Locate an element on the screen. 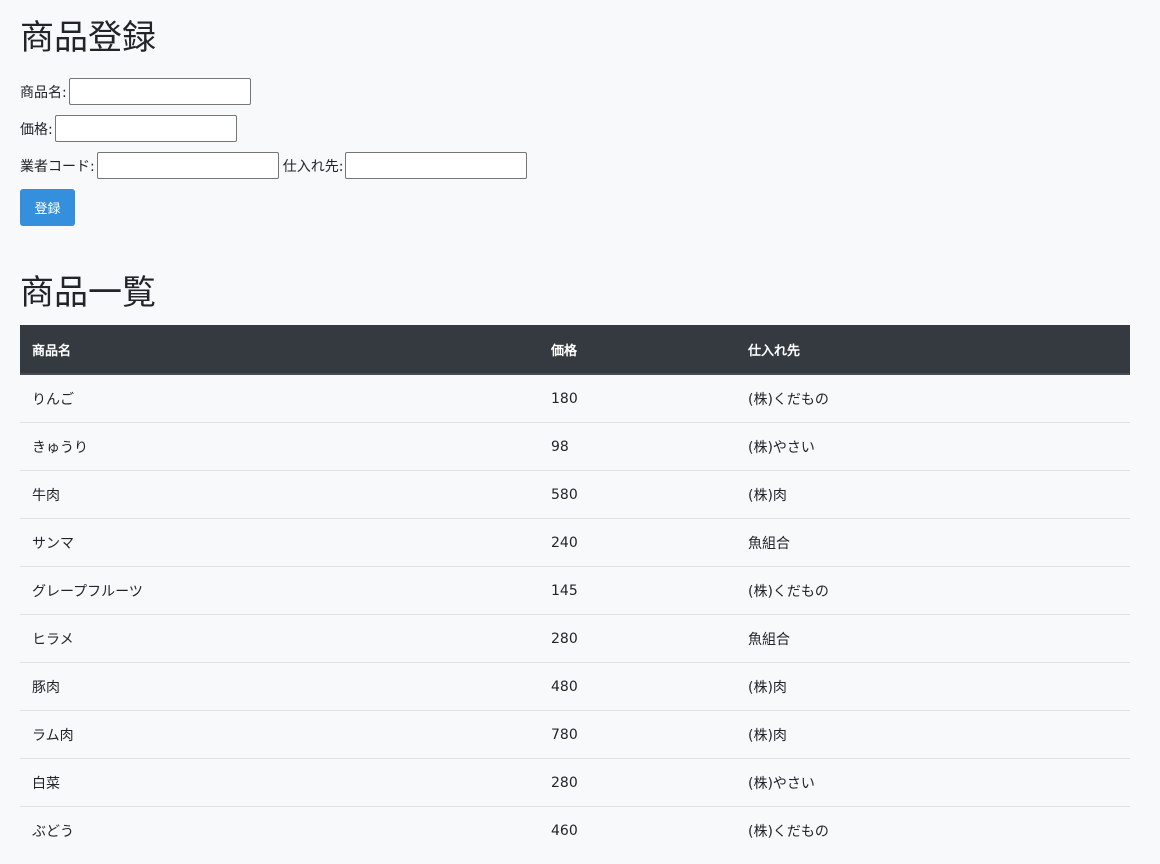 Image resolution: width=1160 pixels, height=864 pixels. cell-name: 白菜 is located at coordinates (279, 782).